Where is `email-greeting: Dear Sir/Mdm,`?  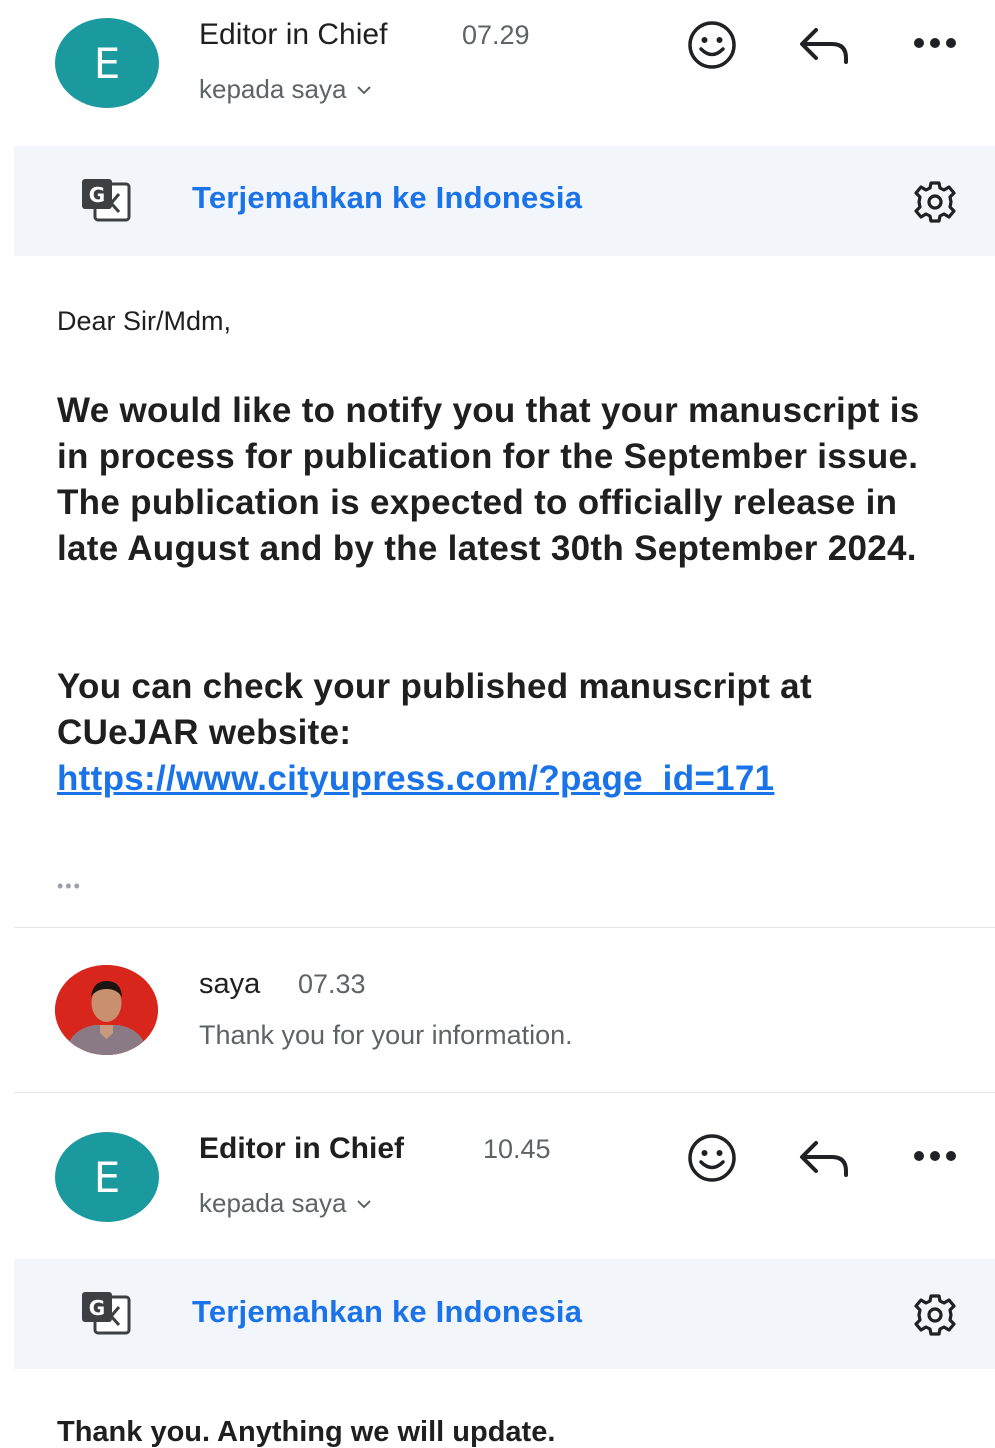
email-greeting: Dear Sir/Mdm, is located at coordinates (144, 321).